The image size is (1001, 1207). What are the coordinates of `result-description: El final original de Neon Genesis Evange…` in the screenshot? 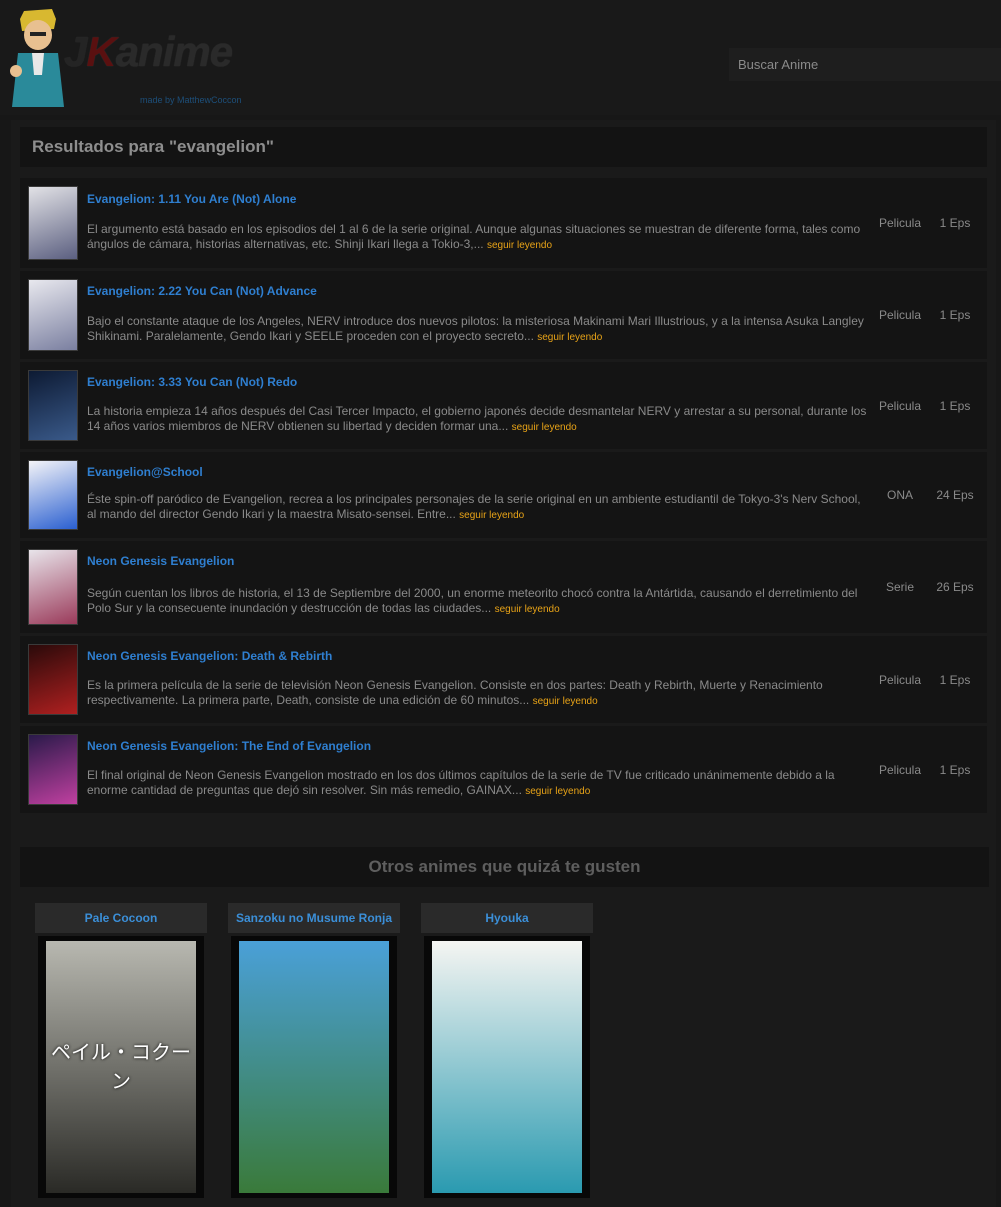 It's located at (477, 783).